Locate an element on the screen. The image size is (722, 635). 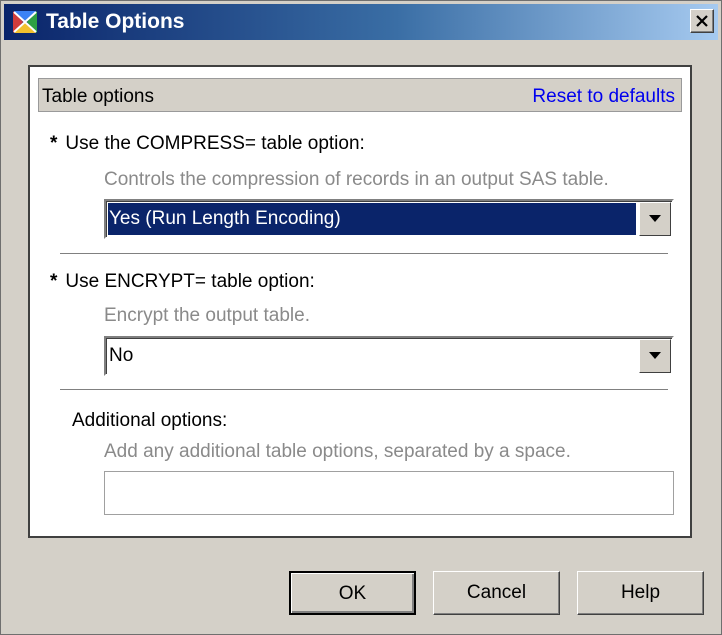
compress-label-text: Use the COMPRESS= table option: is located at coordinates (215, 143).